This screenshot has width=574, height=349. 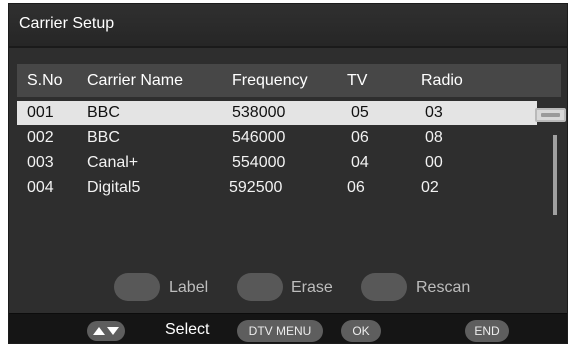 What do you see at coordinates (40, 187) in the screenshot?
I see `cell-sno: 004` at bounding box center [40, 187].